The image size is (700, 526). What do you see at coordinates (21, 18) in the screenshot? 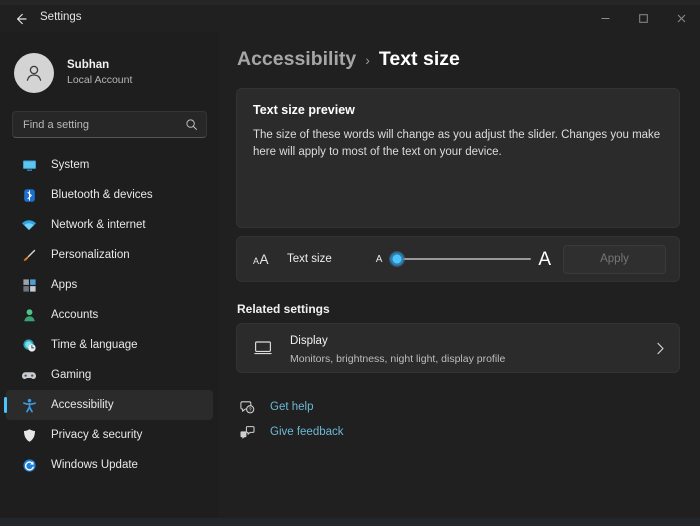
I see `back-button` at bounding box center [21, 18].